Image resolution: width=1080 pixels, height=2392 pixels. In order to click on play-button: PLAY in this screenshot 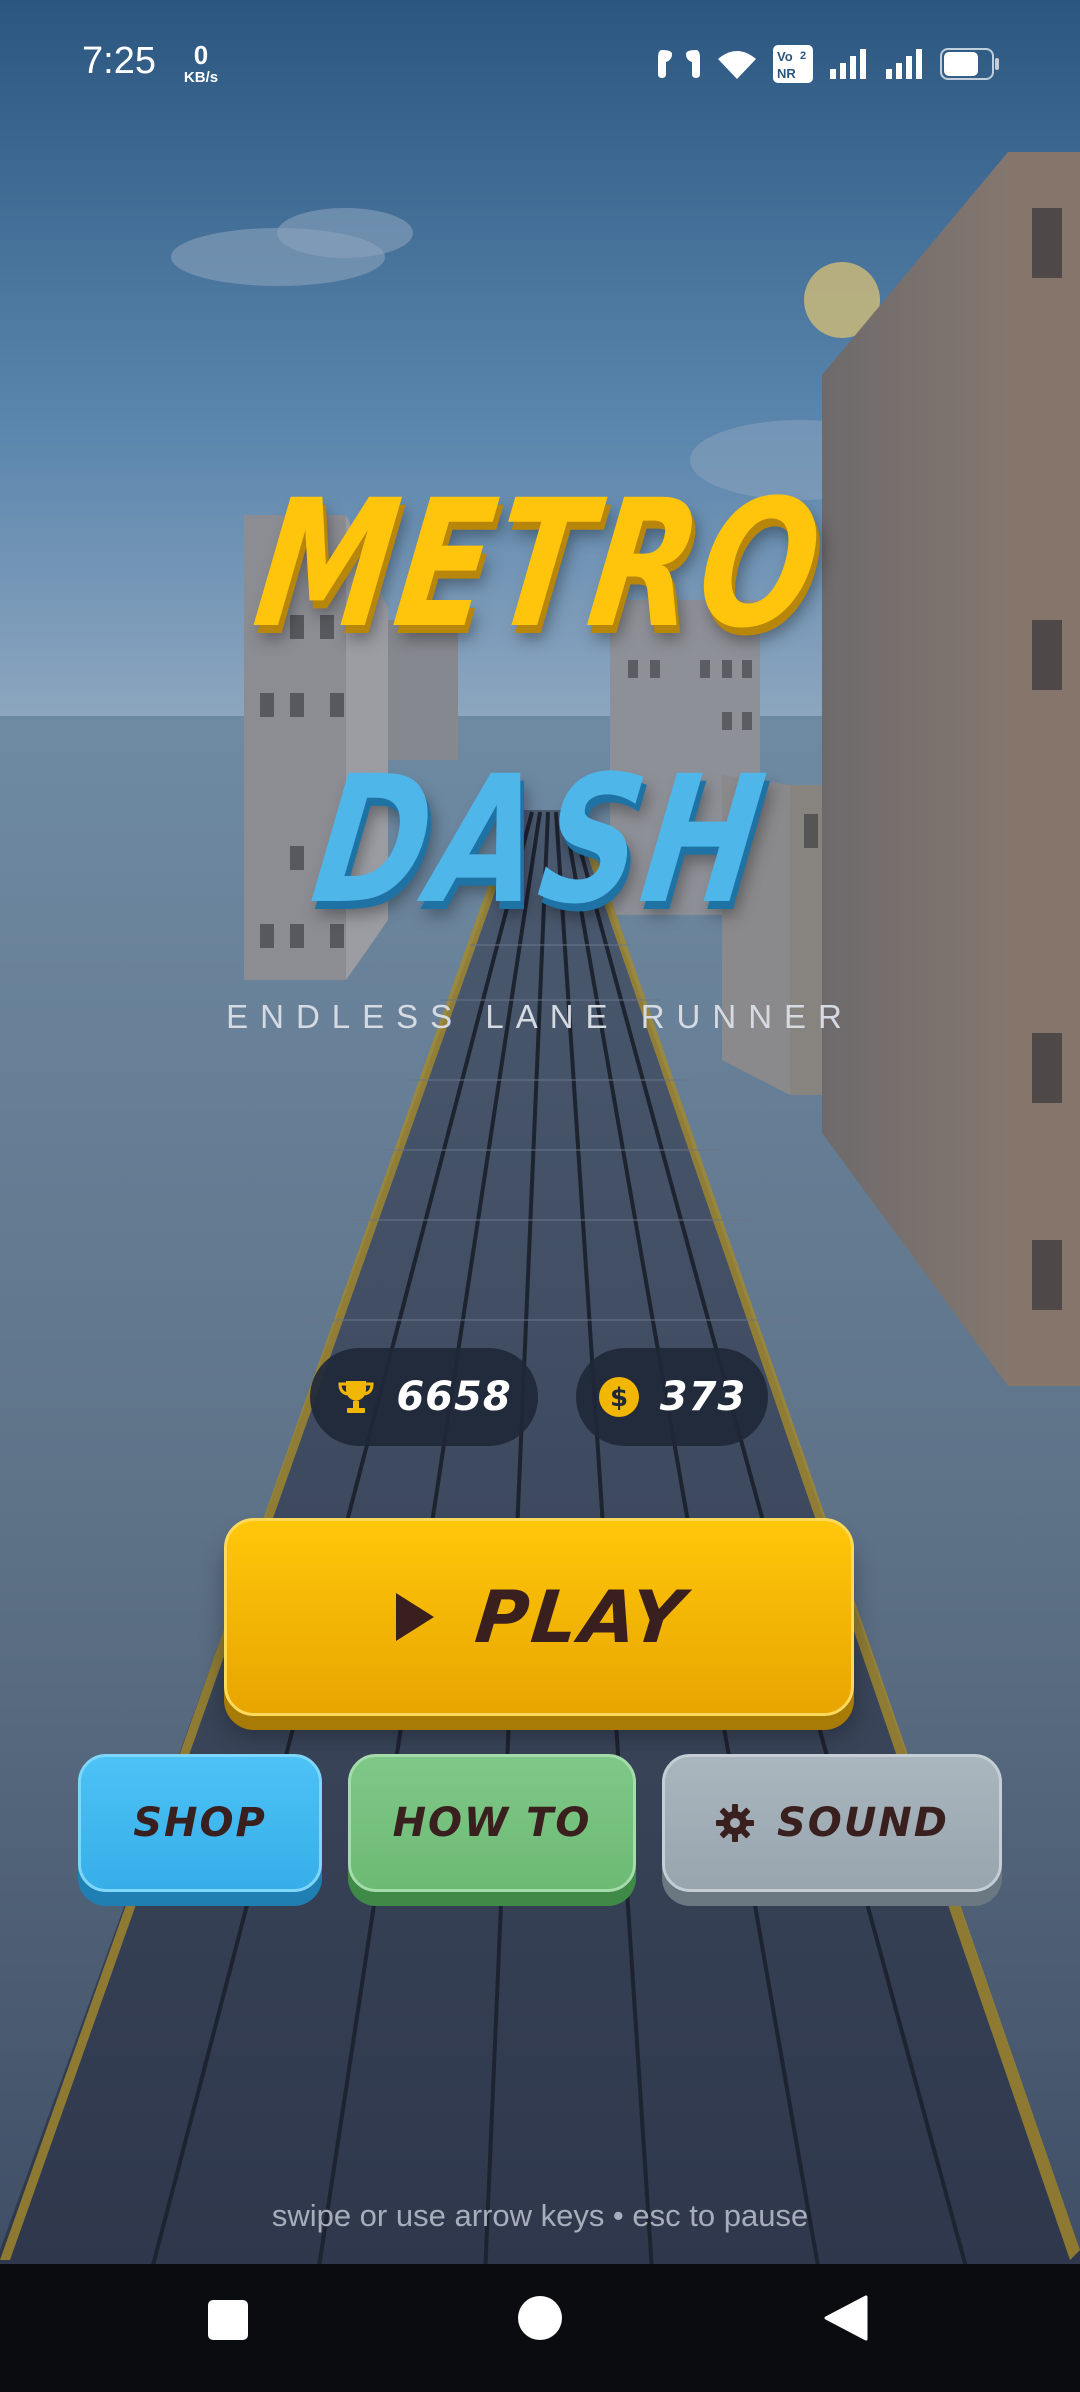, I will do `click(539, 1617)`.